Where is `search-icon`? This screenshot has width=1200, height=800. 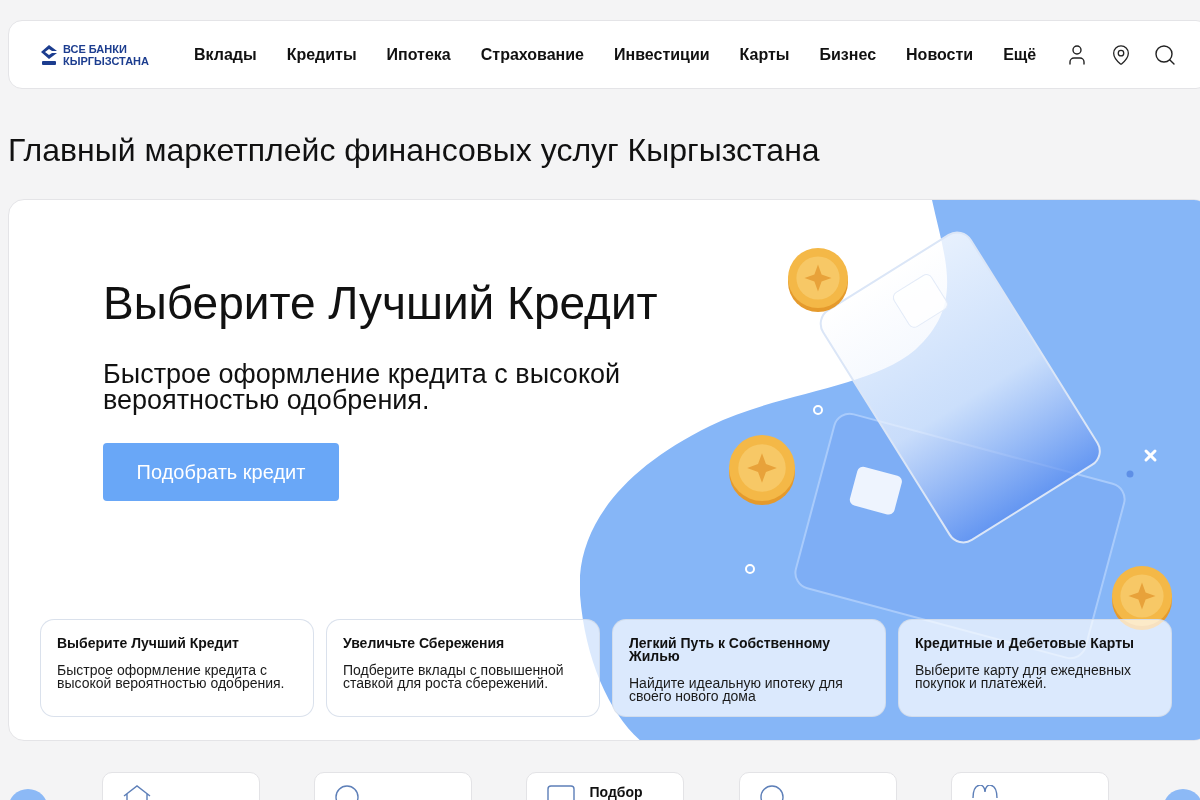 search-icon is located at coordinates (1165, 54).